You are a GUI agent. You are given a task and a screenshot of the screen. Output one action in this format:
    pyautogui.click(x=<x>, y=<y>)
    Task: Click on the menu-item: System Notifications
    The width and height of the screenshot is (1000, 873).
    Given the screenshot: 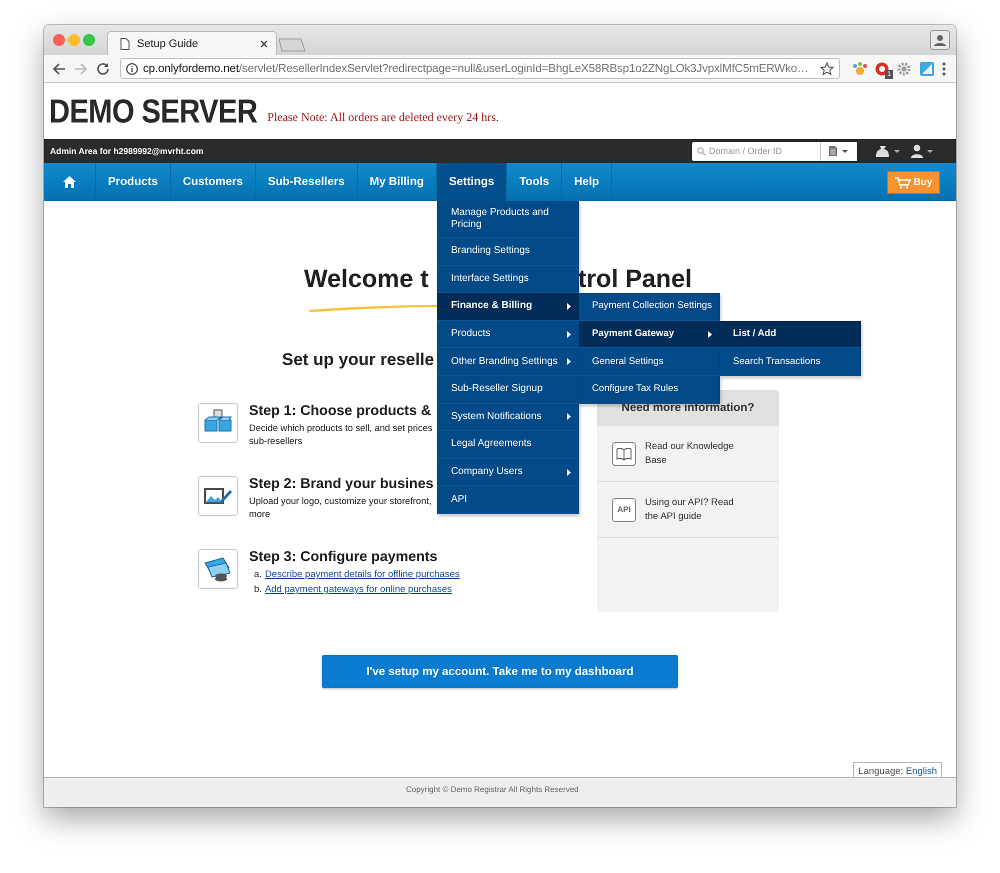 What is the action you would take?
    pyautogui.click(x=507, y=418)
    